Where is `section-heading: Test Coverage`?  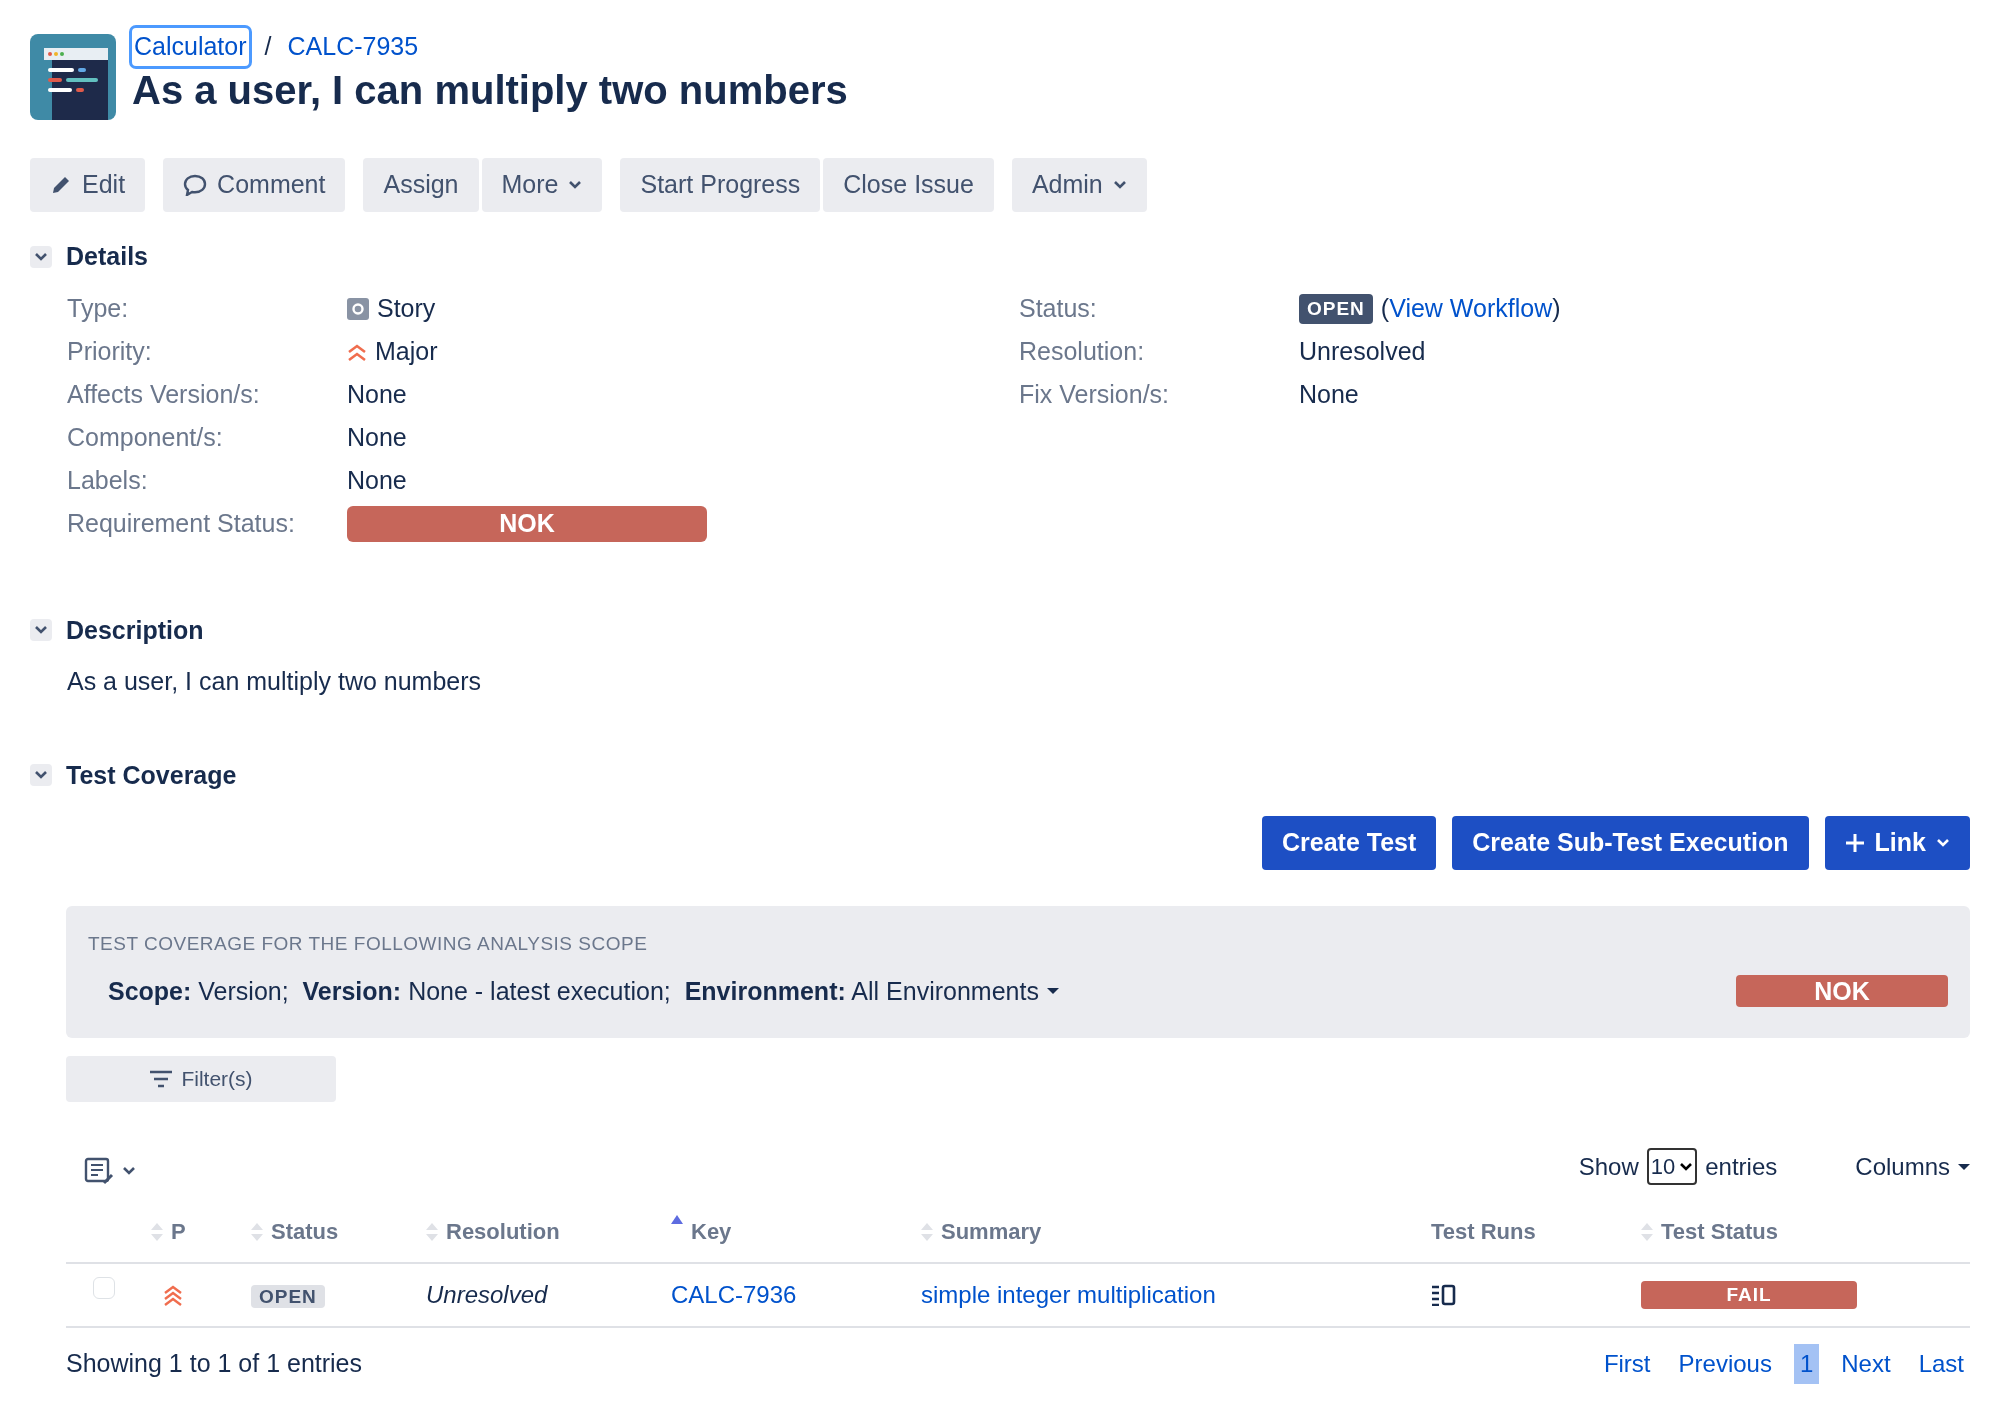 section-heading: Test Coverage is located at coordinates (151, 775).